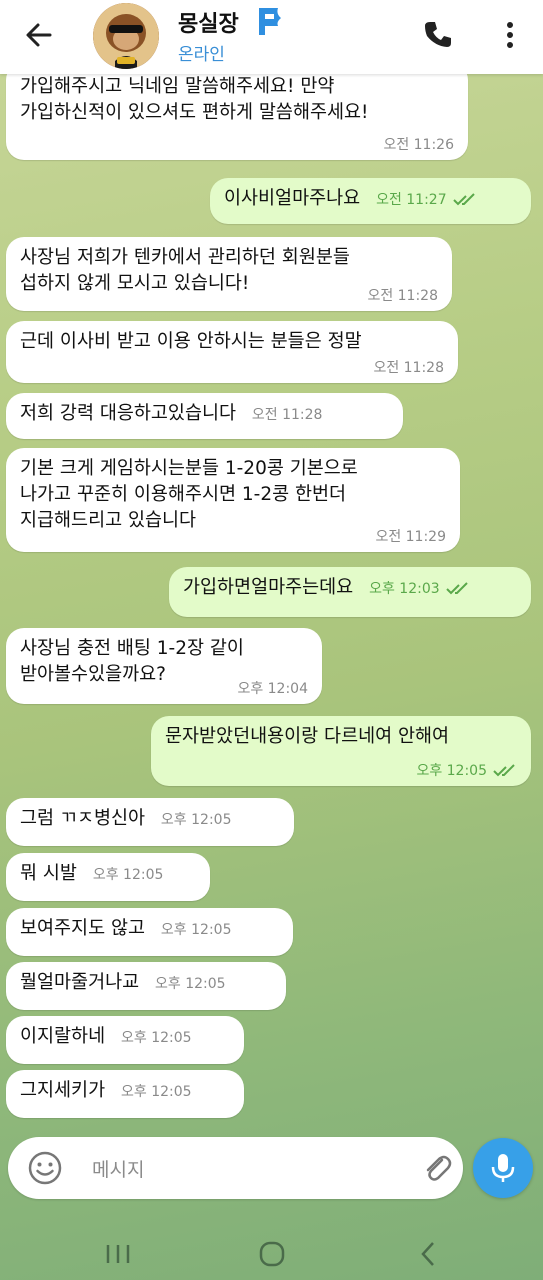 The height and width of the screenshot is (1280, 543). What do you see at coordinates (438, 34) in the screenshot?
I see `phone-icon` at bounding box center [438, 34].